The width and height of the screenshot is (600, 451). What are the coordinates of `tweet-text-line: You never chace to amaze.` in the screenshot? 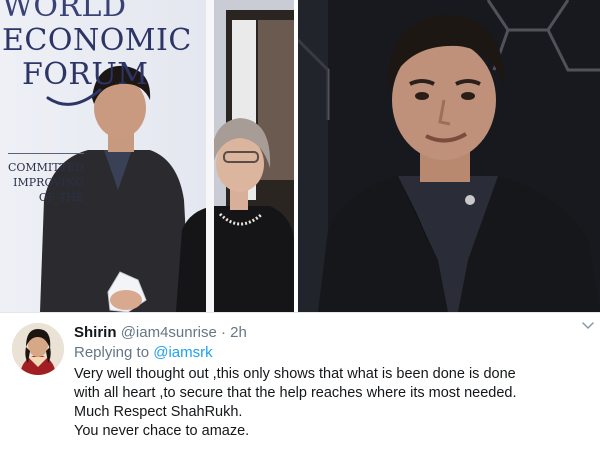 It's located at (162, 431).